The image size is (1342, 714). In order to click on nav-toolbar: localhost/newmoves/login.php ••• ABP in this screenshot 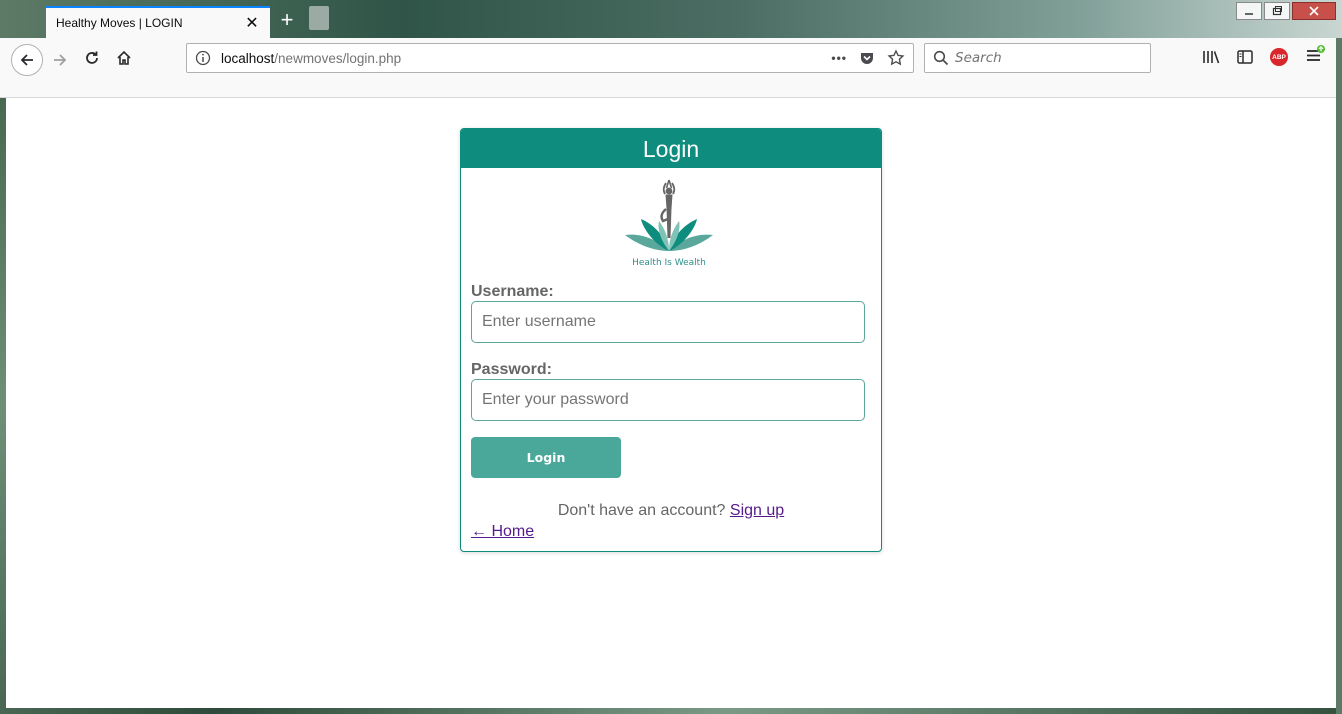, I will do `click(671, 68)`.